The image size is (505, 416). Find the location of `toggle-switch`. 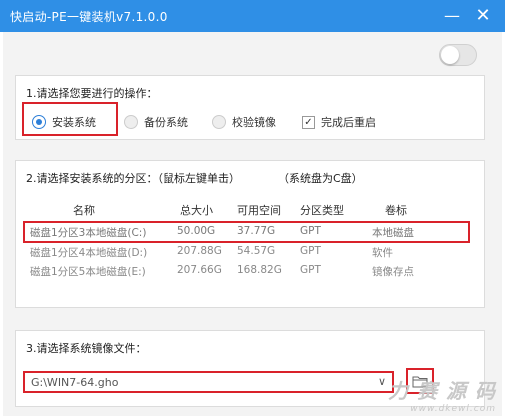

toggle-switch is located at coordinates (458, 55).